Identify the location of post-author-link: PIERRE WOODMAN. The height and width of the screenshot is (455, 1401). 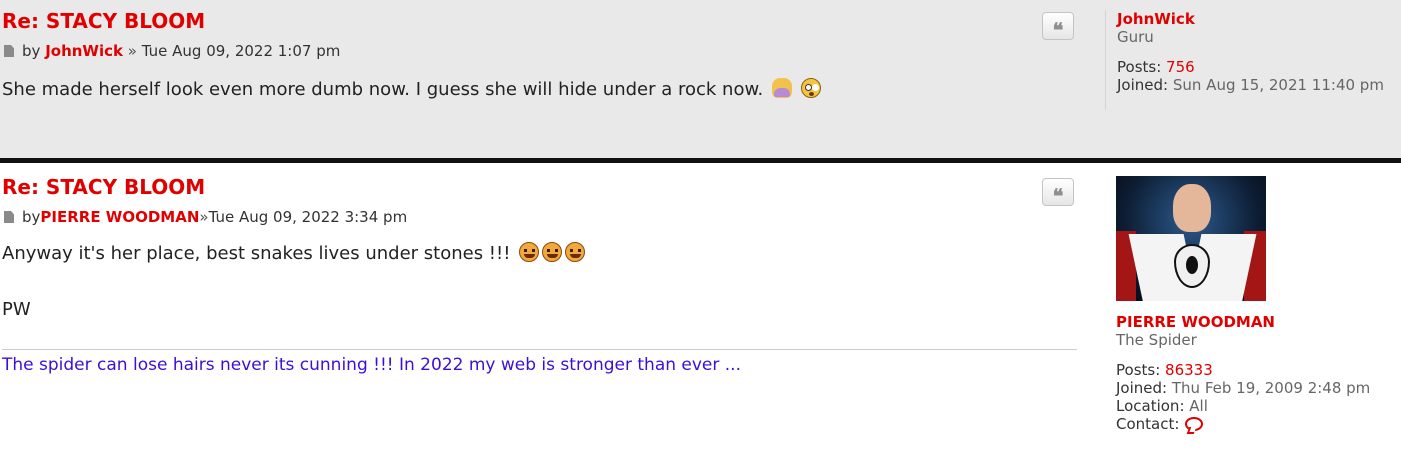
(119, 217).